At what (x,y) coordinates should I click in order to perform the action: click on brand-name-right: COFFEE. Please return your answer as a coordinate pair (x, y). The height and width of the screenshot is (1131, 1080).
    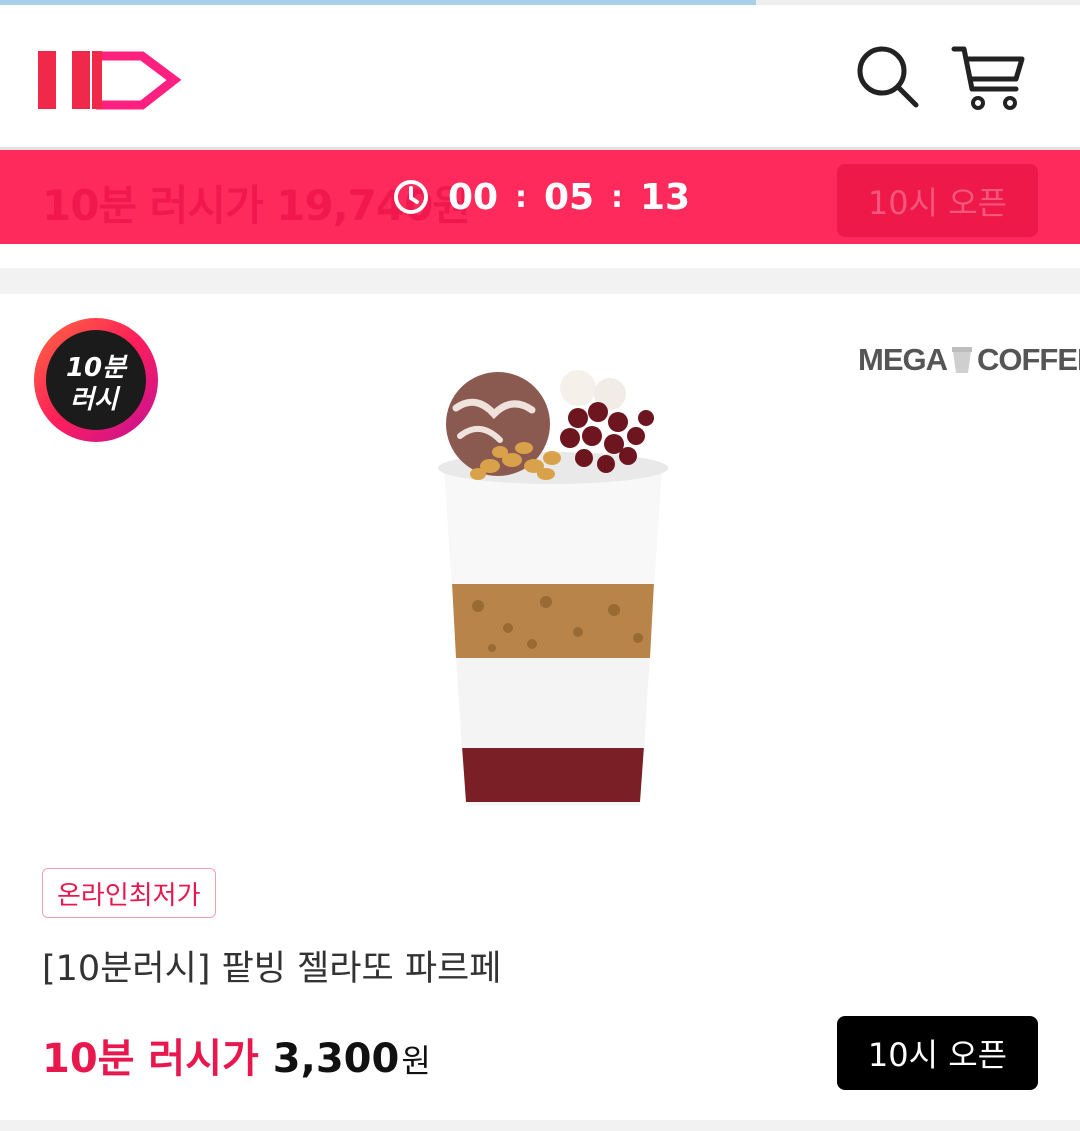
    Looking at the image, I should click on (1028, 359).